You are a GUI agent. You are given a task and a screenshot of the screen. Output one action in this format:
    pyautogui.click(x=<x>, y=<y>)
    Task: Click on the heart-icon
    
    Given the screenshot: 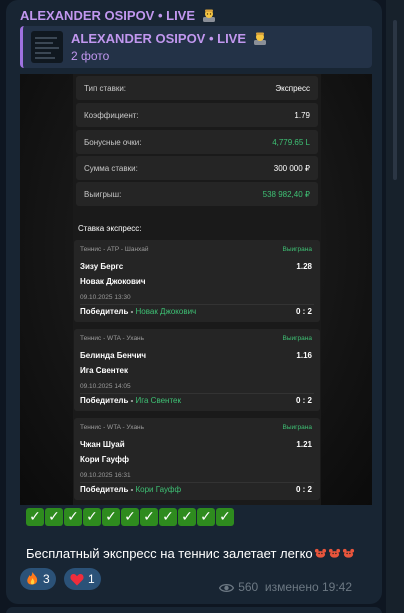 What is the action you would take?
    pyautogui.click(x=77, y=579)
    